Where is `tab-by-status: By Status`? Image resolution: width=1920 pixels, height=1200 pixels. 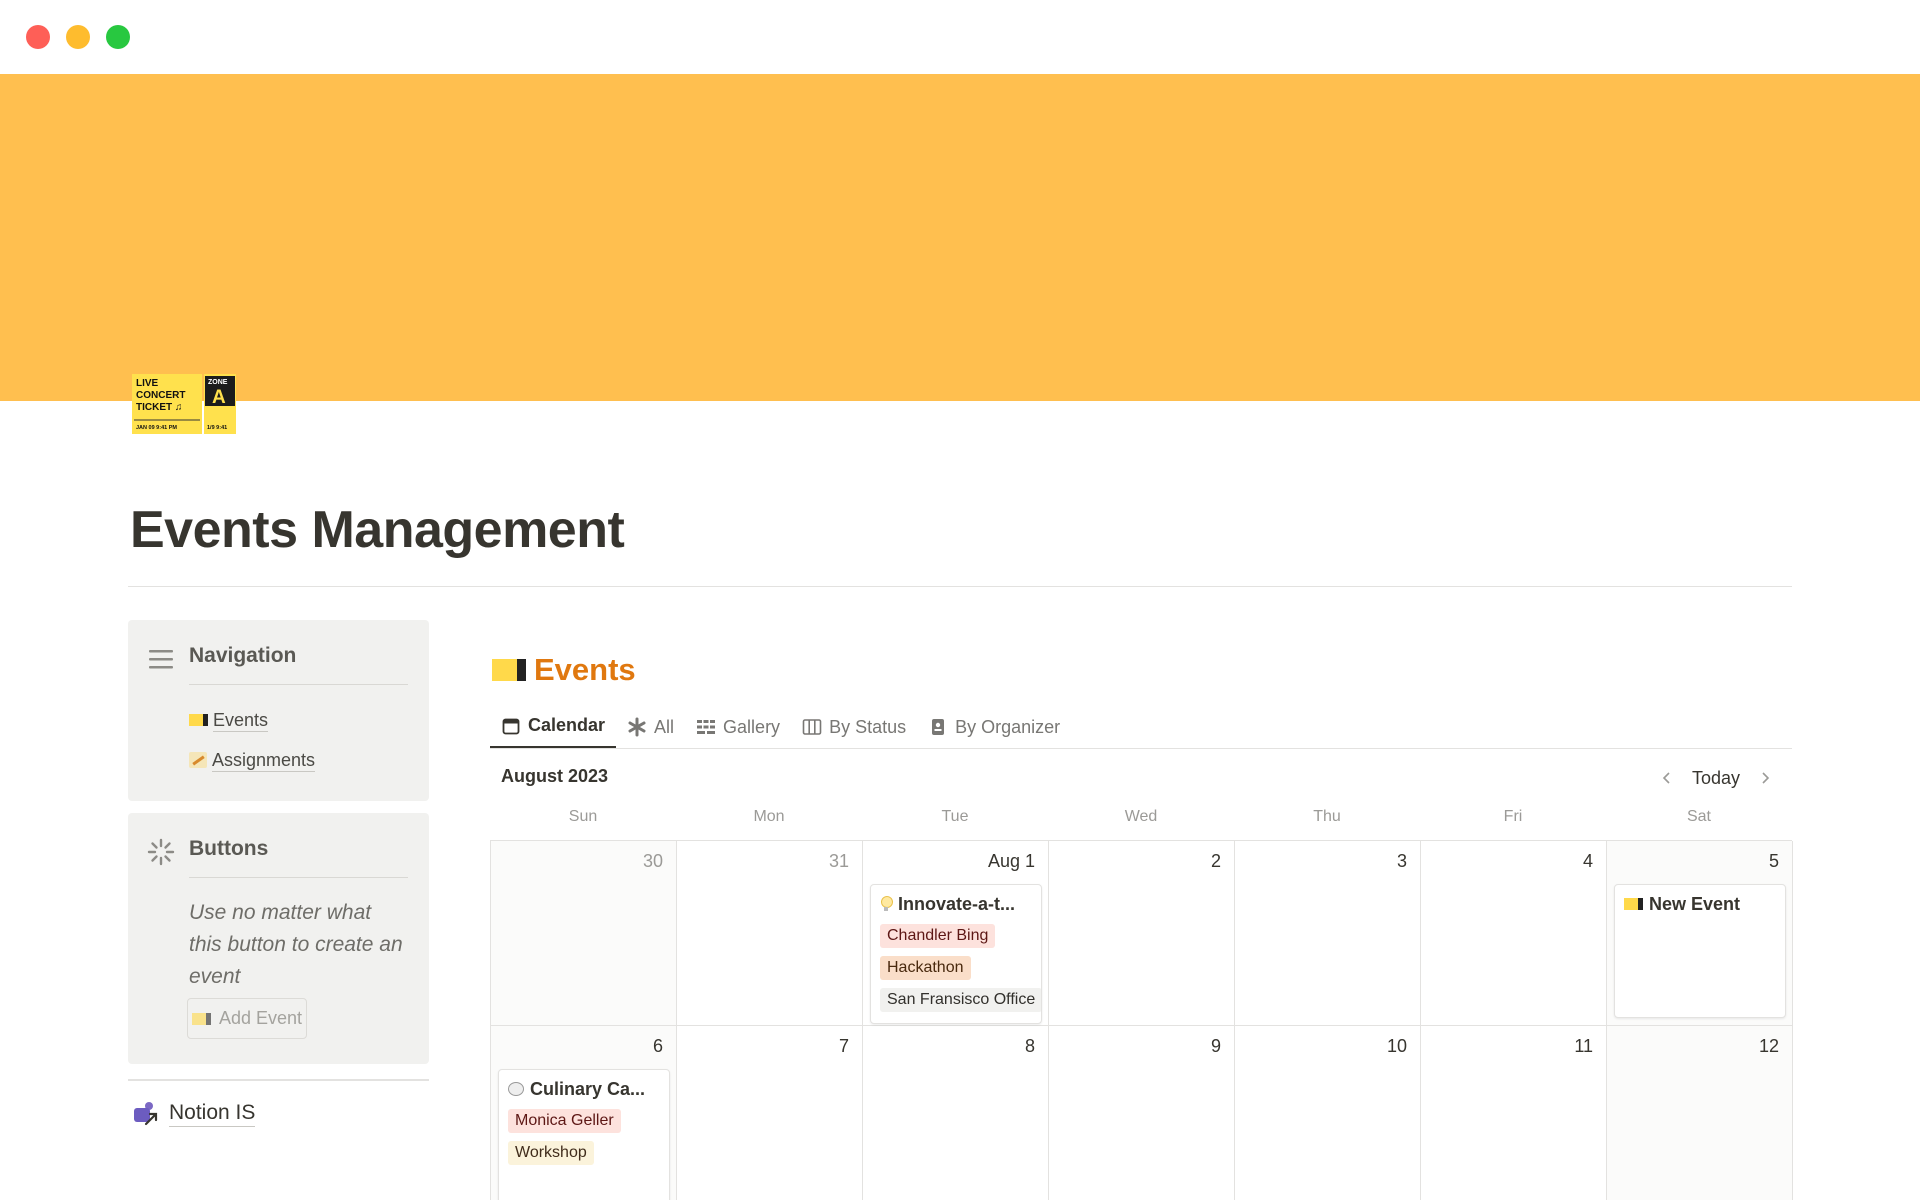
tab-by-status: By Status is located at coordinates (854, 727).